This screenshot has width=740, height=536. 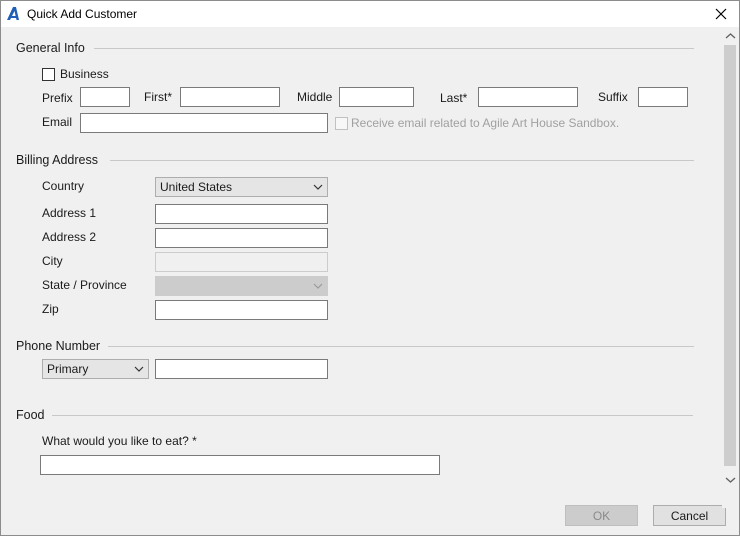 I want to click on food-answer-input, so click(x=240, y=465).